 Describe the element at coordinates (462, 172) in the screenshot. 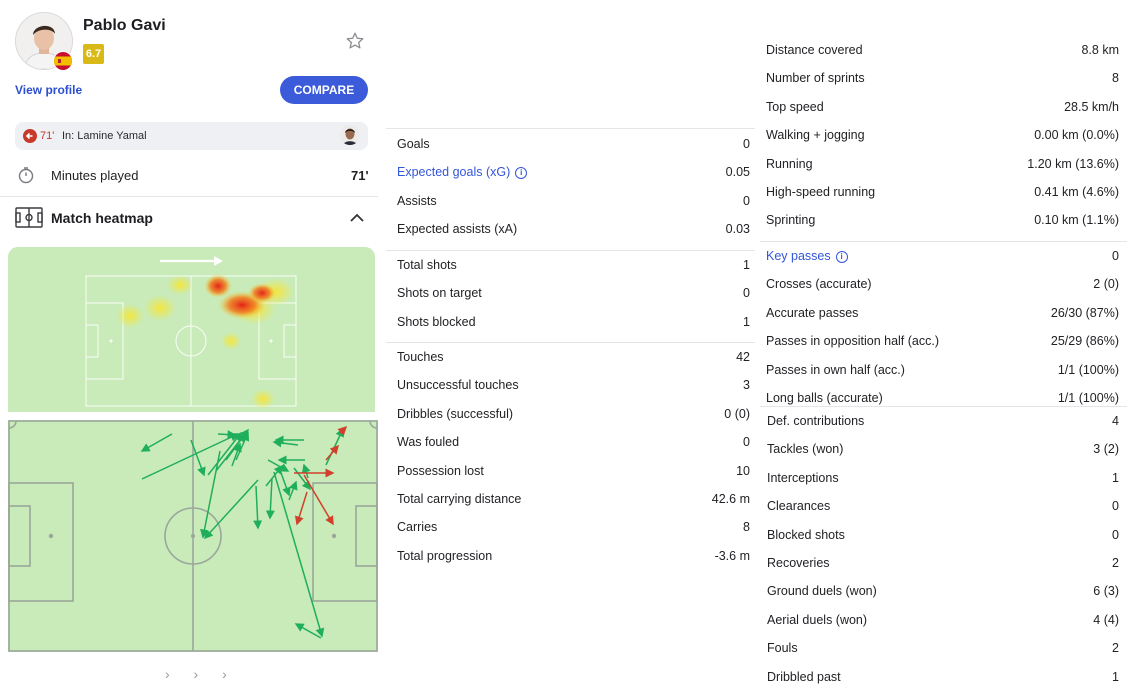

I see `stat-label: Expected goals (xG) i` at that location.